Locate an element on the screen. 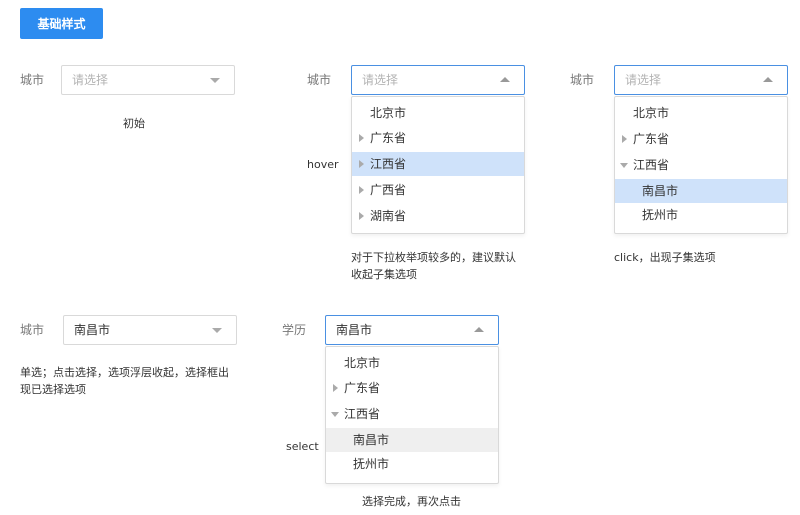  note-single-1: 单选；点击选择，选项浮层收起，选择框出 is located at coordinates (124, 372).